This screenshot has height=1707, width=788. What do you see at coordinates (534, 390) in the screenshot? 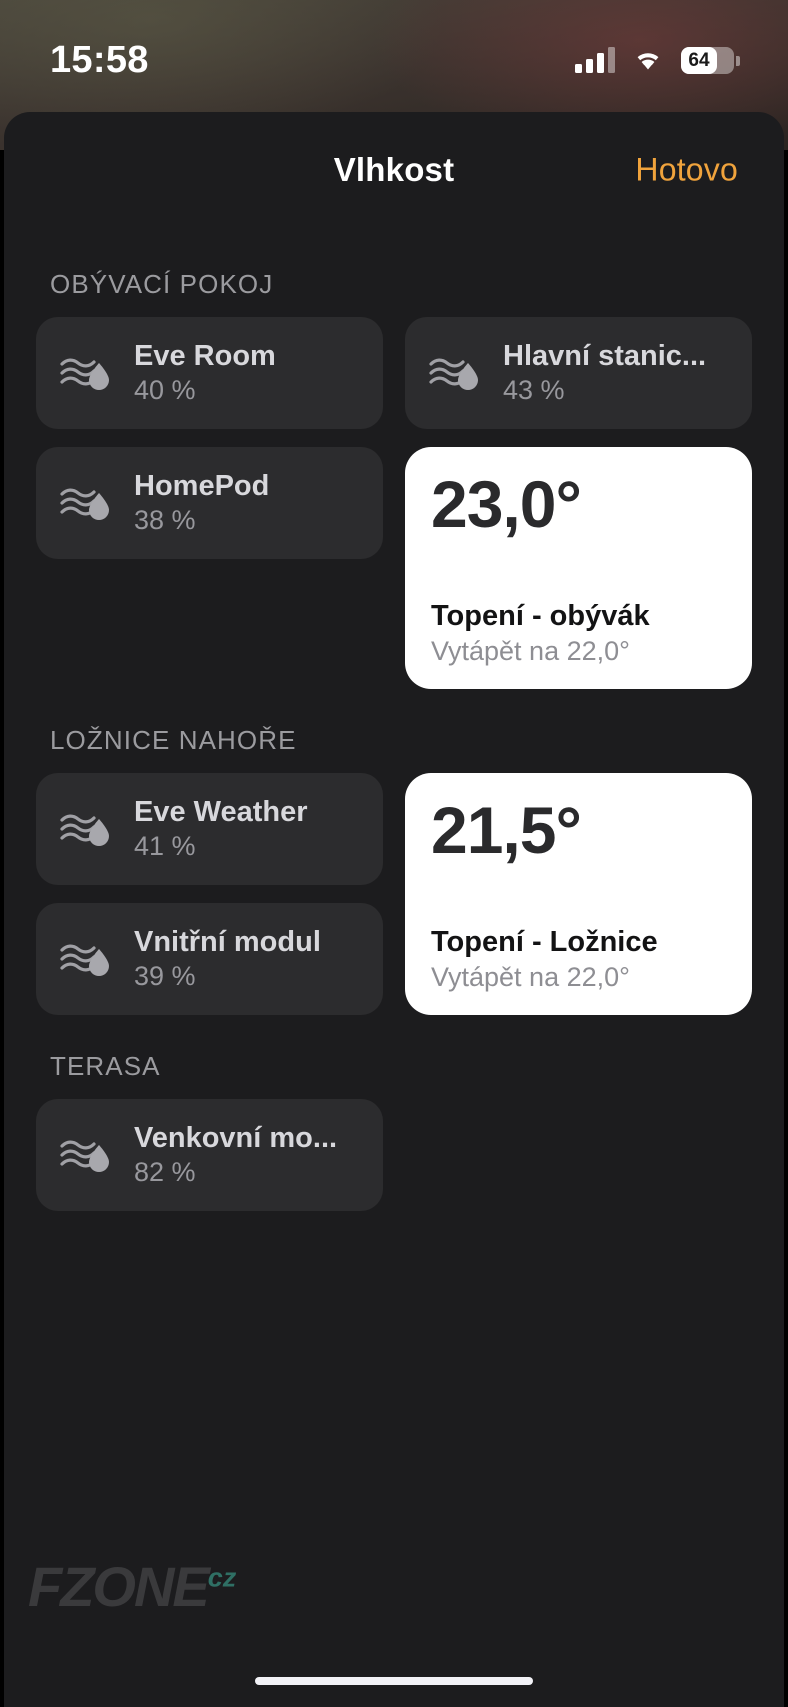
I see `sensor-value: 43 %` at bounding box center [534, 390].